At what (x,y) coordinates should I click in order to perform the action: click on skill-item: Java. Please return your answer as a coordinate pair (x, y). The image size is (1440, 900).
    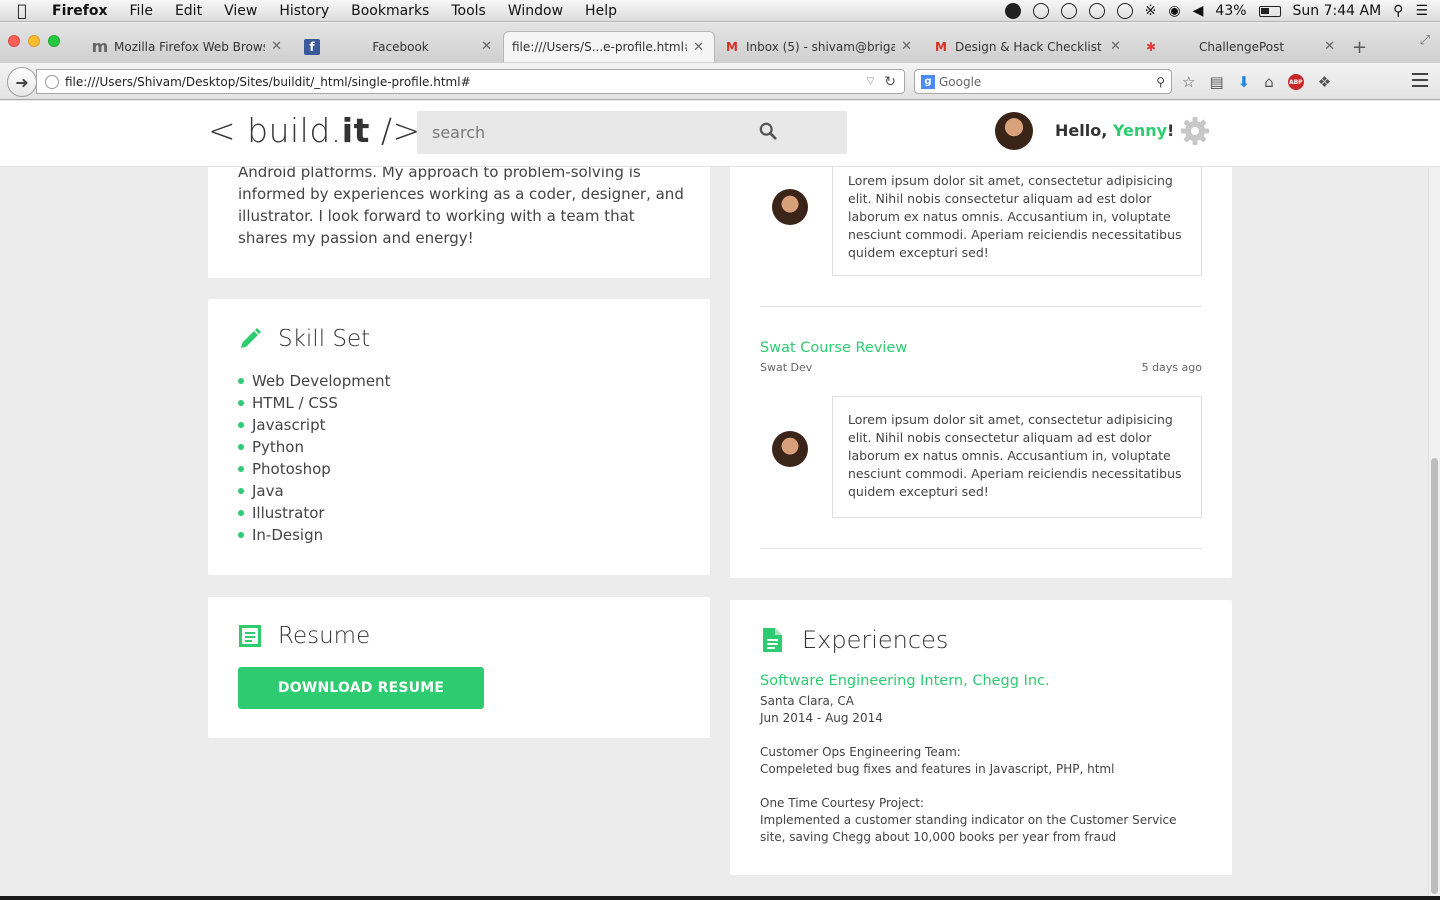
    Looking at the image, I should click on (314, 491).